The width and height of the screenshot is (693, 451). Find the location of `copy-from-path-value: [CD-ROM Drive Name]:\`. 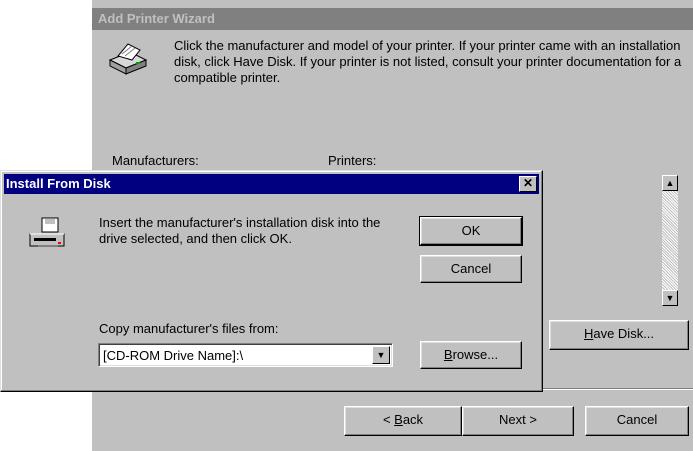

copy-from-path-value: [CD-ROM Drive Name]:\ is located at coordinates (173, 355).